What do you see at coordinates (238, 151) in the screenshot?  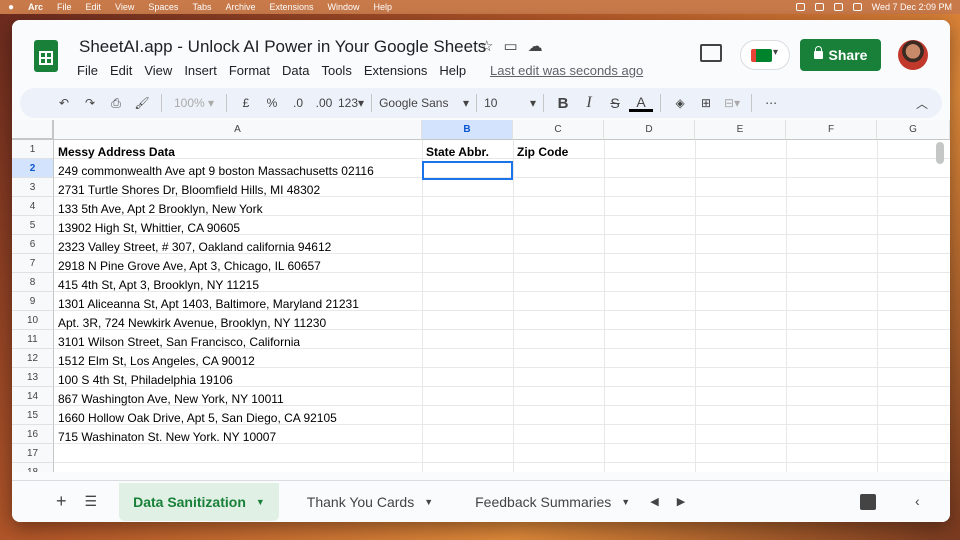 I see `cell-a1: Messy Address Data` at bounding box center [238, 151].